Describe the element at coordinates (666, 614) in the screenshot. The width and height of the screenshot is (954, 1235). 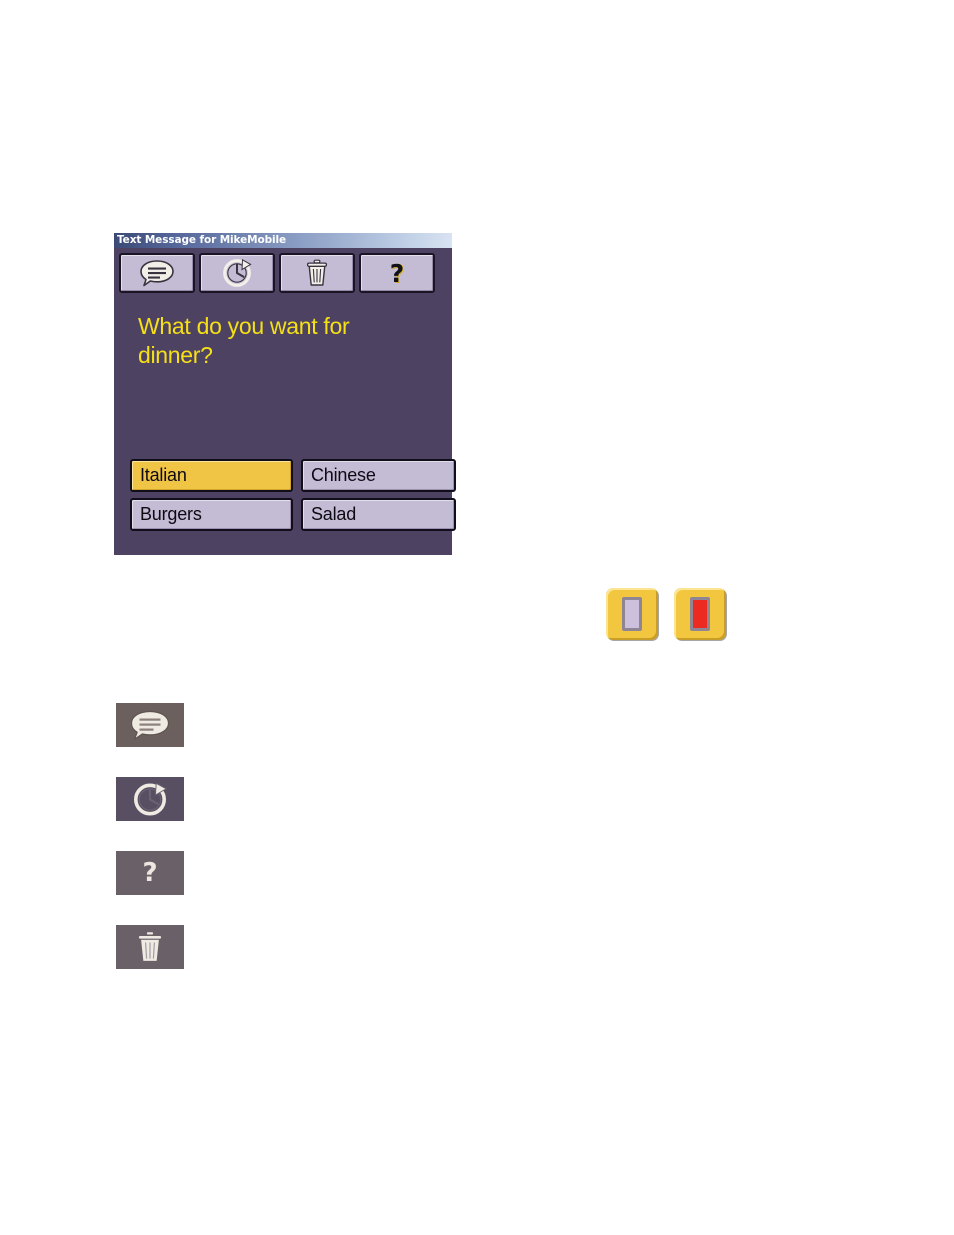
I see `indicator-swatches` at that location.